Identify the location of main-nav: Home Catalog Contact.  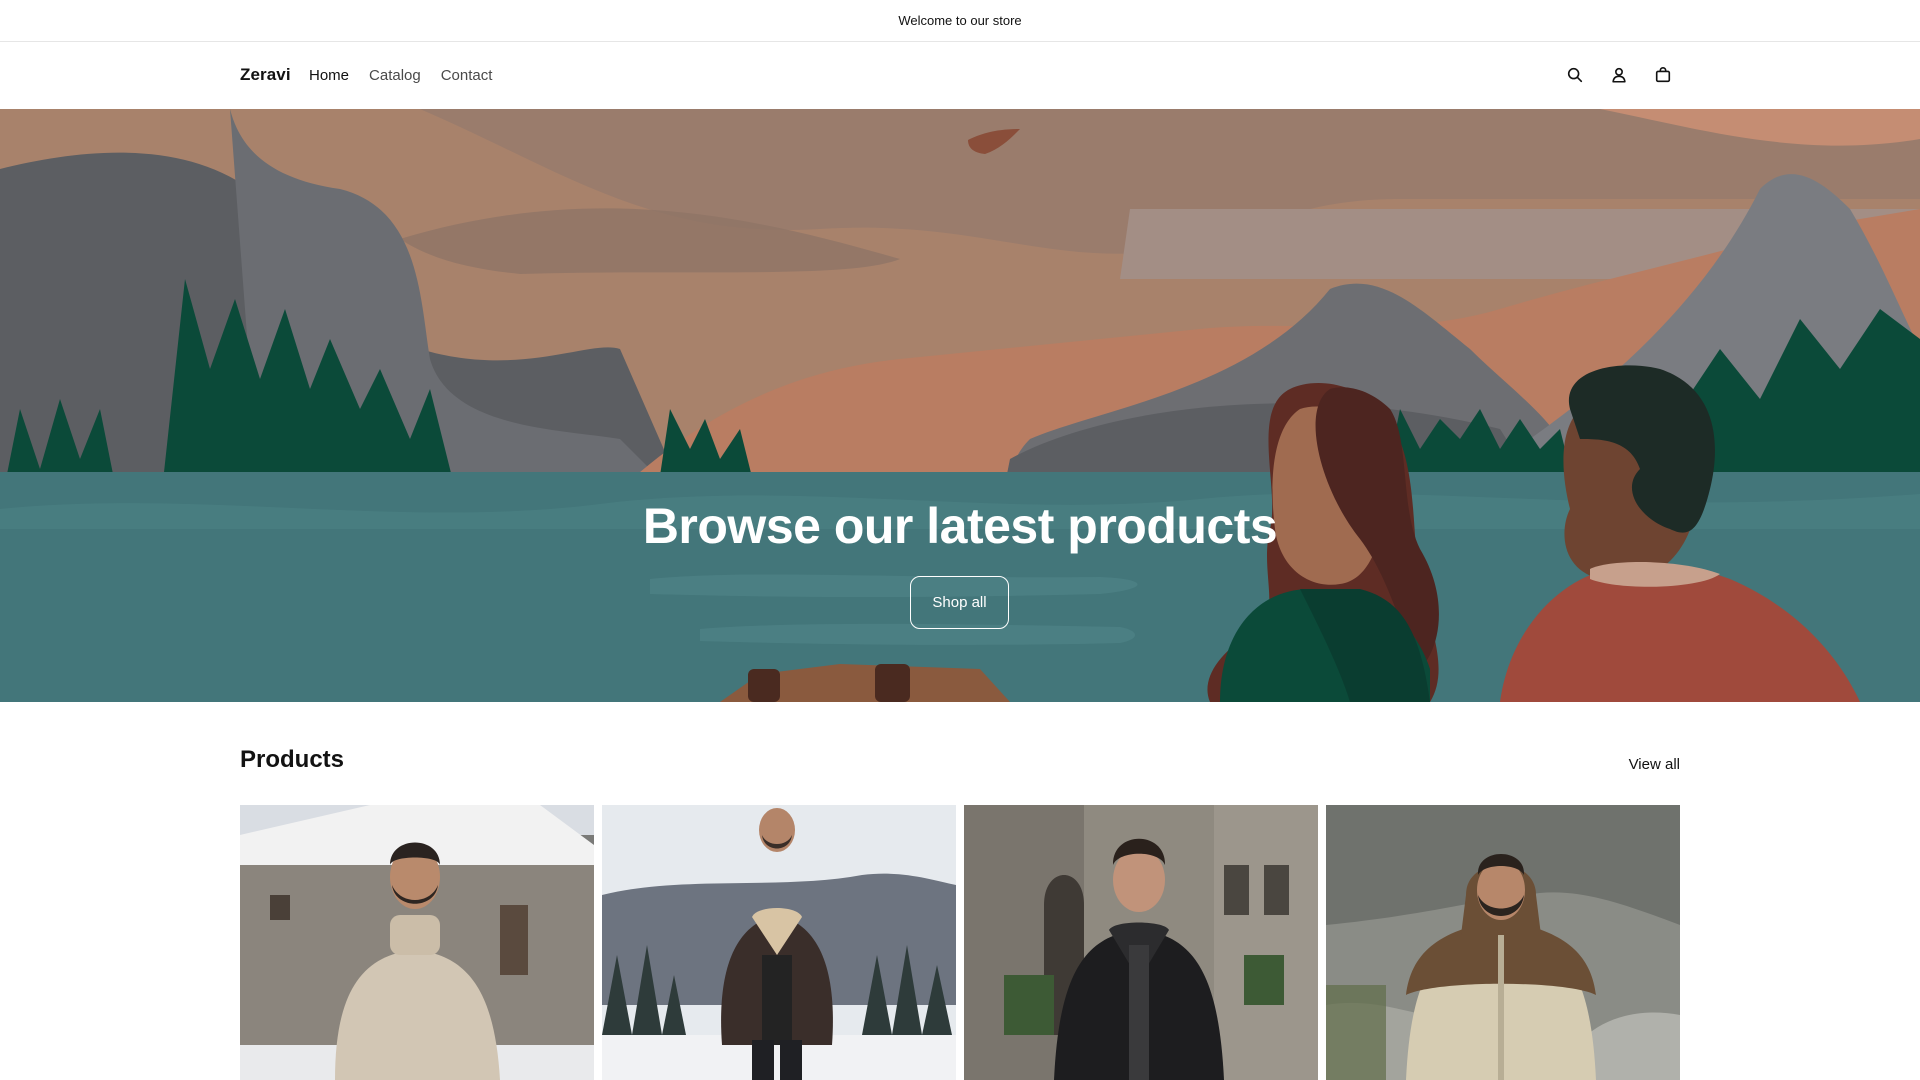
(400, 75).